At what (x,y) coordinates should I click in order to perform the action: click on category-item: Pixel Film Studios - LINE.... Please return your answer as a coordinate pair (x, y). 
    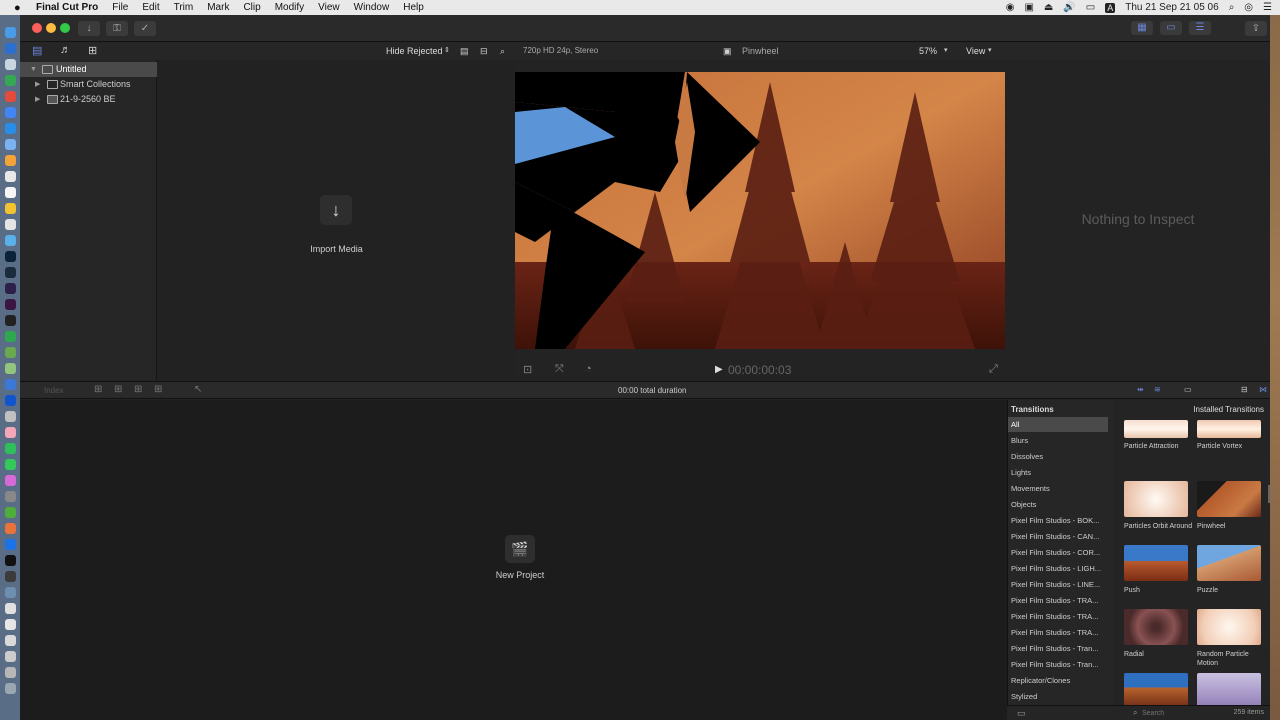
    Looking at the image, I should click on (1058, 584).